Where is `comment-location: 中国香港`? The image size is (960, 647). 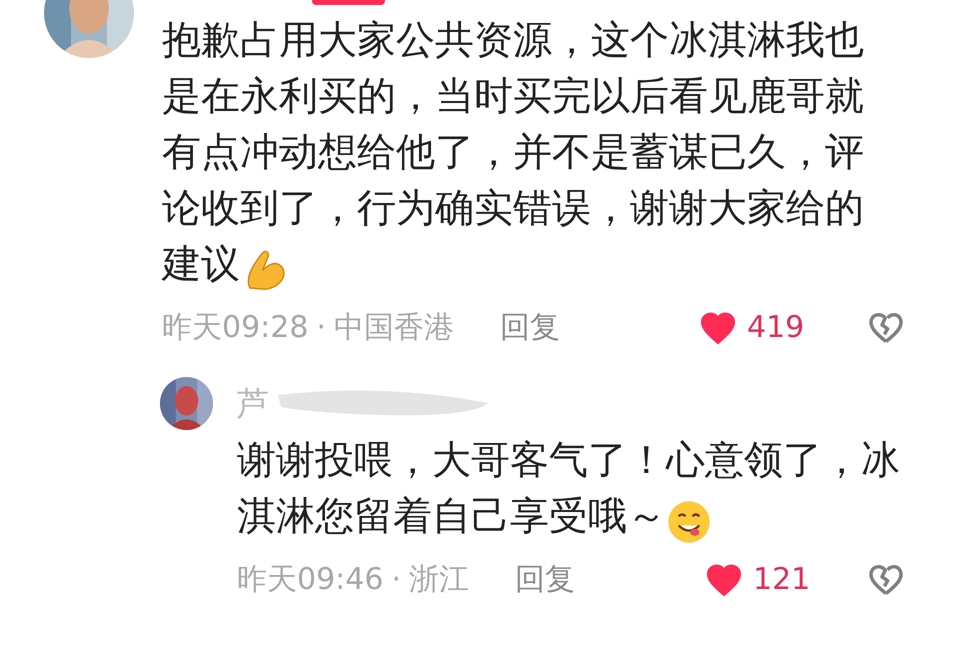 comment-location: 中国香港 is located at coordinates (394, 328).